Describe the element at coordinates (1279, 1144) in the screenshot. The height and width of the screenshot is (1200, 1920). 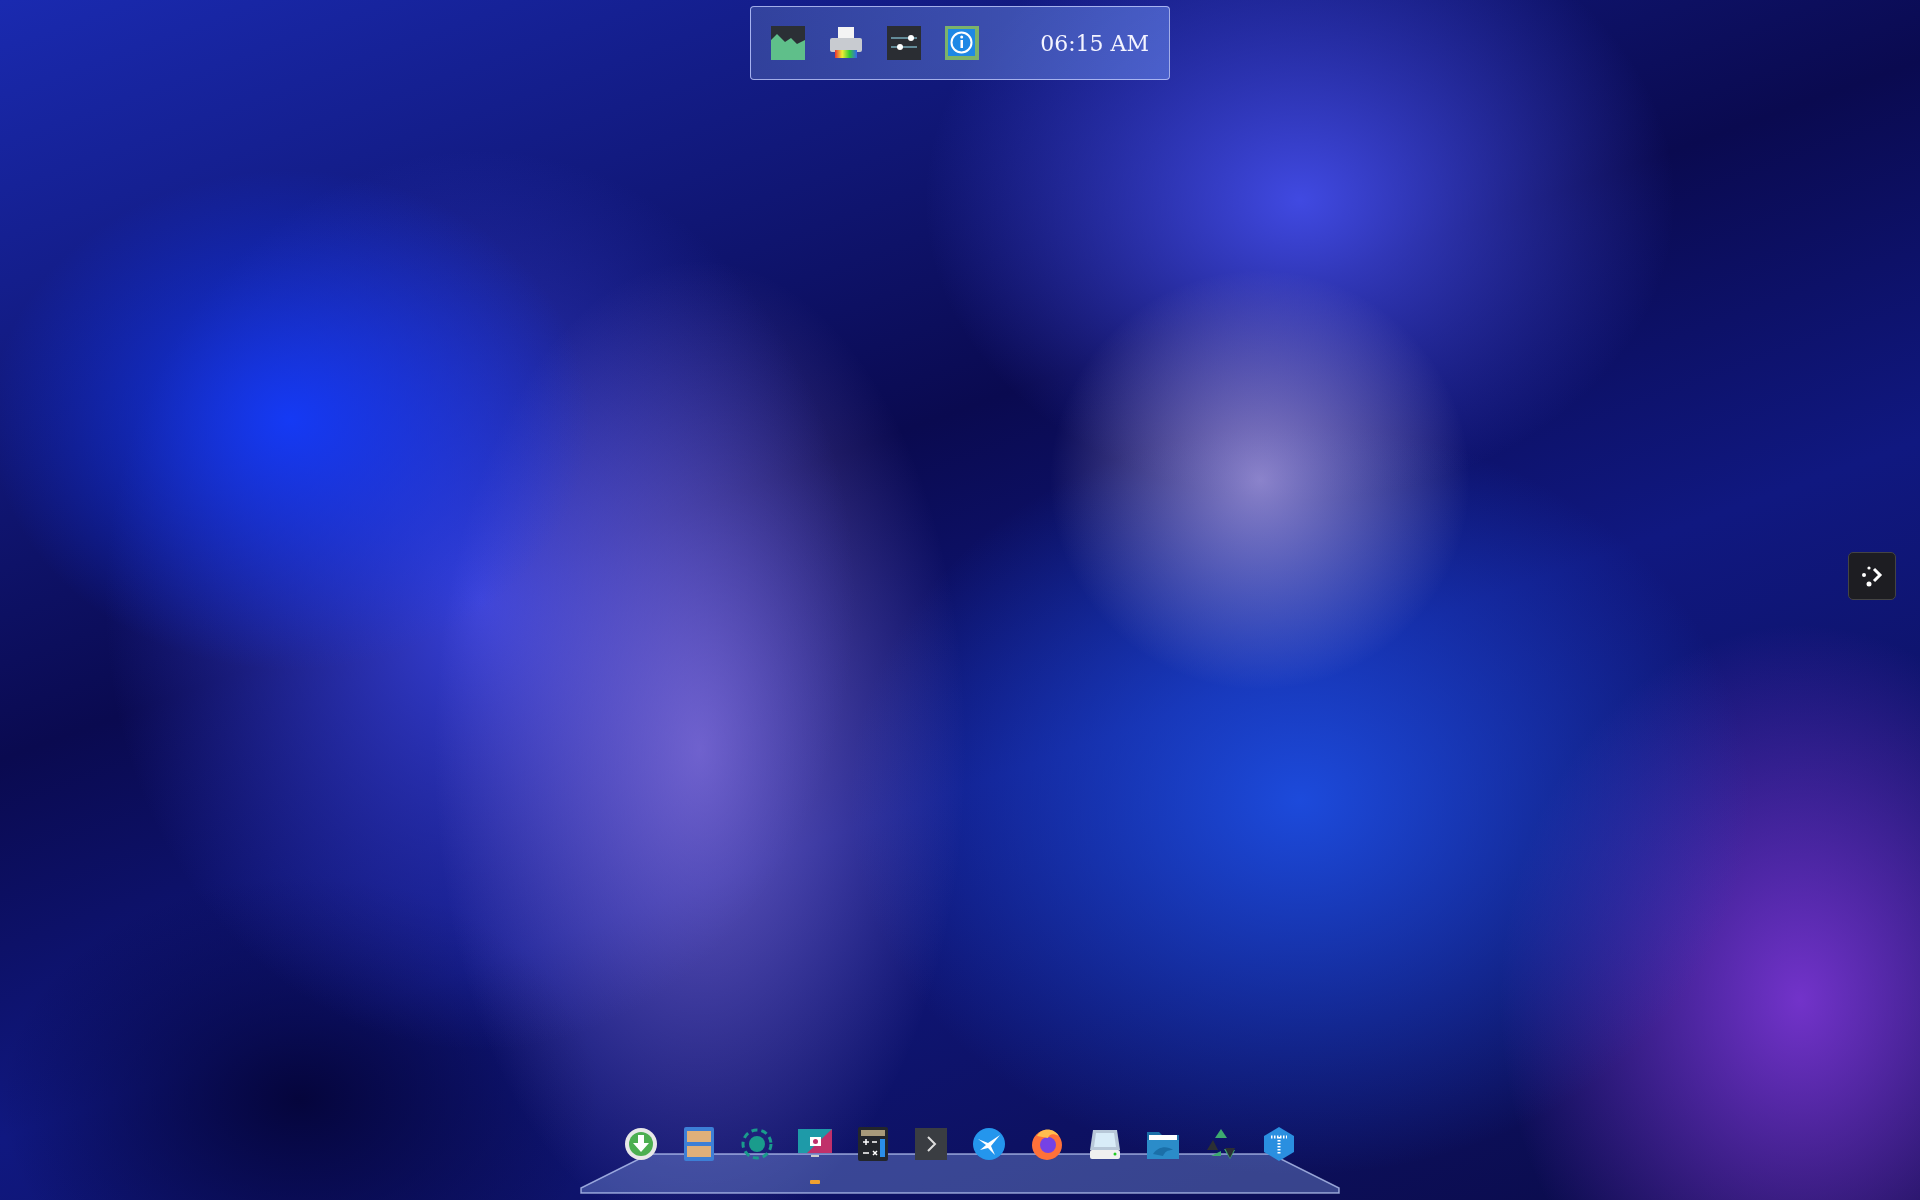
I see `hexagon-icon` at that location.